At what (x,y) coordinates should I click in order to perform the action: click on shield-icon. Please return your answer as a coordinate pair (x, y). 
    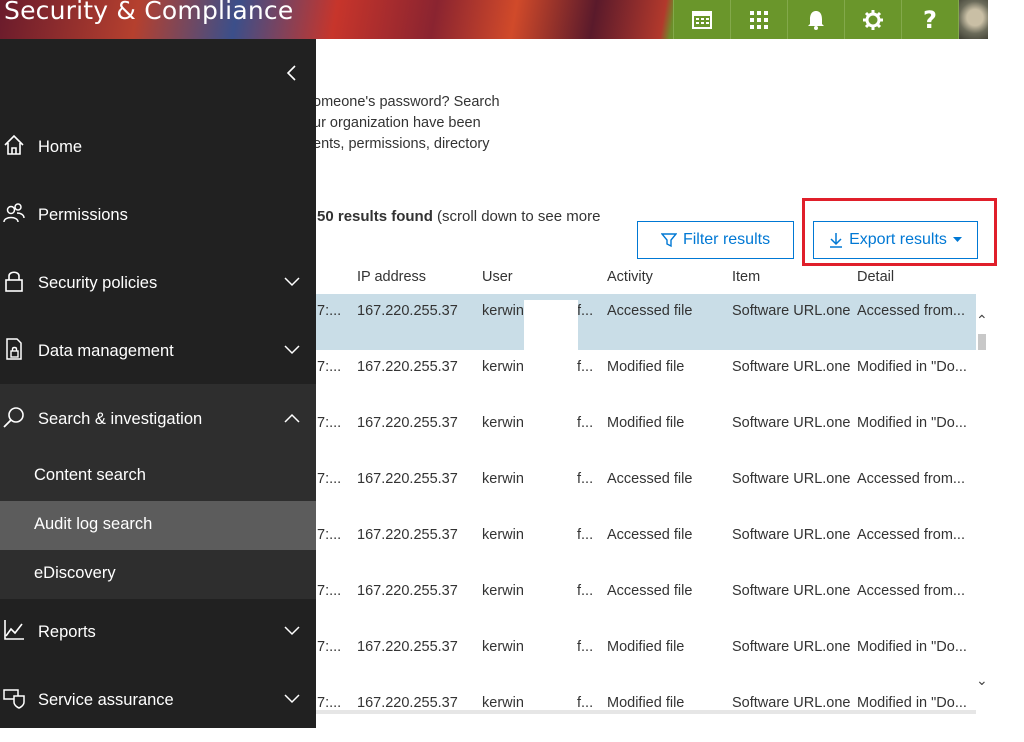
    Looking at the image, I should click on (14, 699).